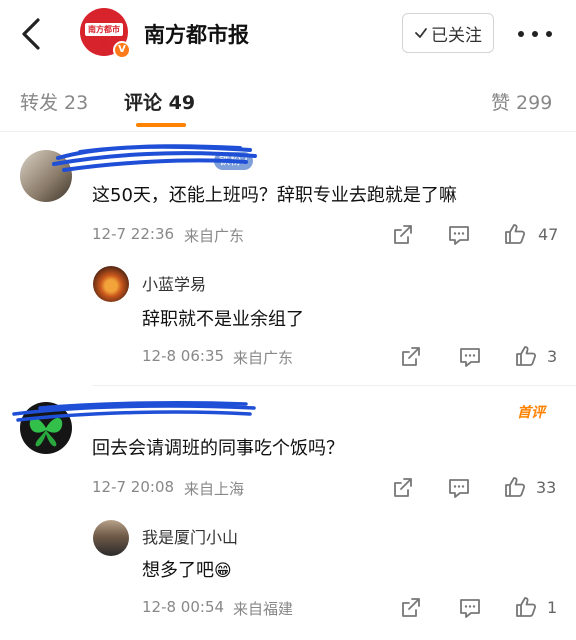 Image resolution: width=576 pixels, height=640 pixels. I want to click on reply-time: 12-8 00:54, so click(183, 607).